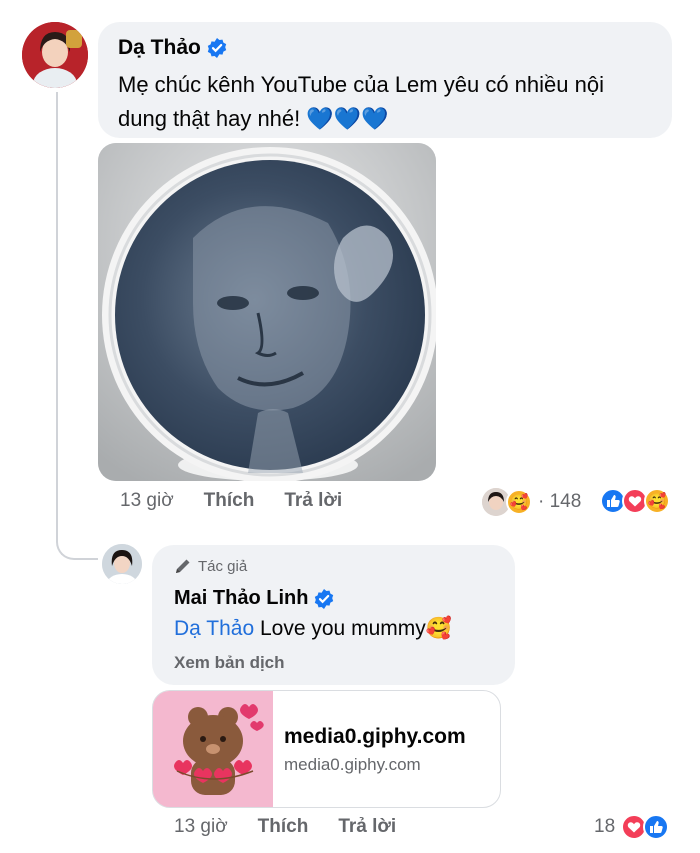 The image size is (700, 853). I want to click on like-button: Thích, so click(229, 501).